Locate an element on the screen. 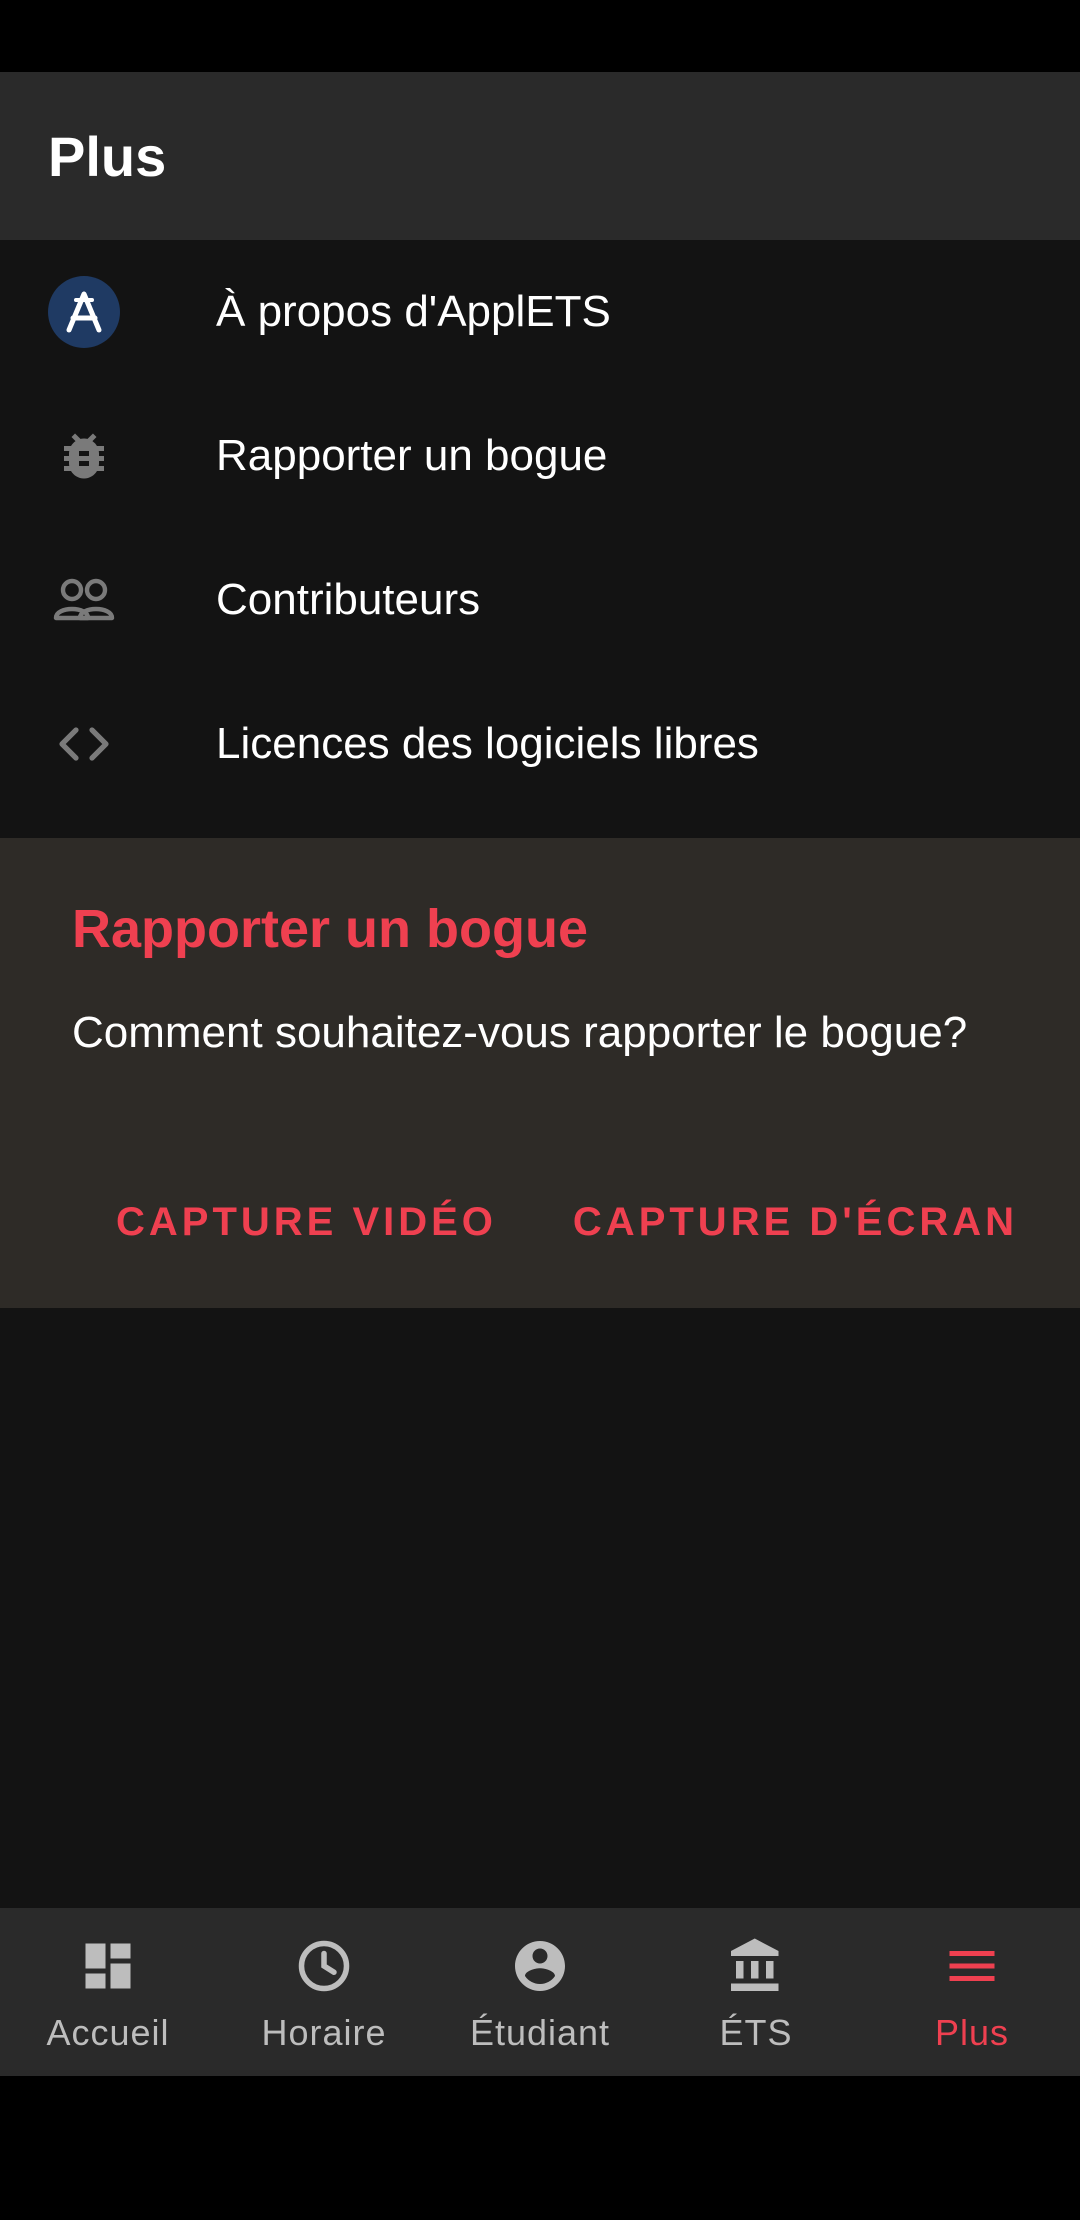 This screenshot has height=2220, width=1080. dashboard-icon is located at coordinates (108, 1966).